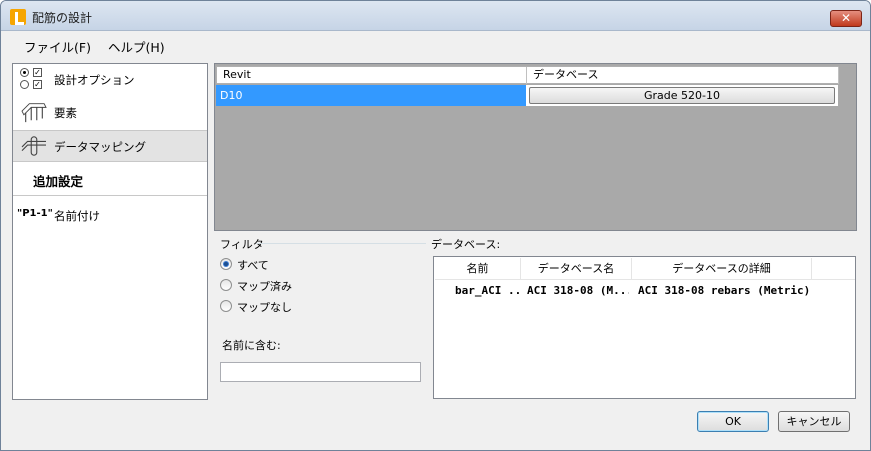  Describe the element at coordinates (251, 345) in the screenshot. I see `name-contains-label: 名前に含む:` at that location.